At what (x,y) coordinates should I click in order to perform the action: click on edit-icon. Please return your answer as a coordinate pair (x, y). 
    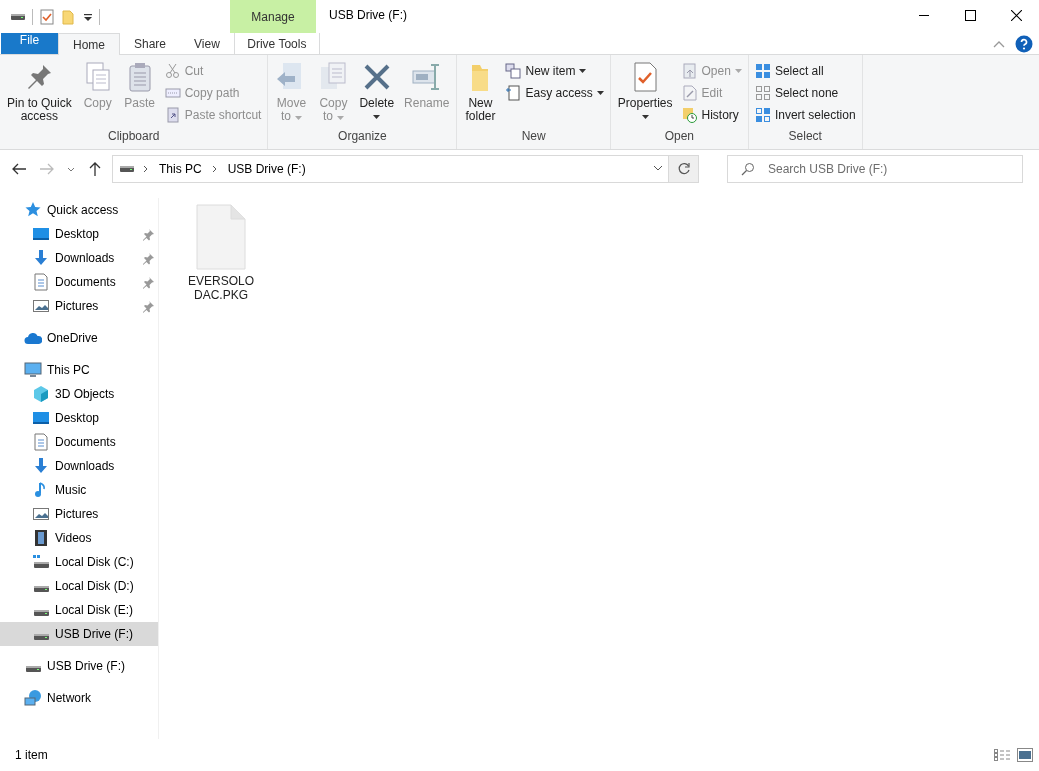
    Looking at the image, I should click on (689, 93).